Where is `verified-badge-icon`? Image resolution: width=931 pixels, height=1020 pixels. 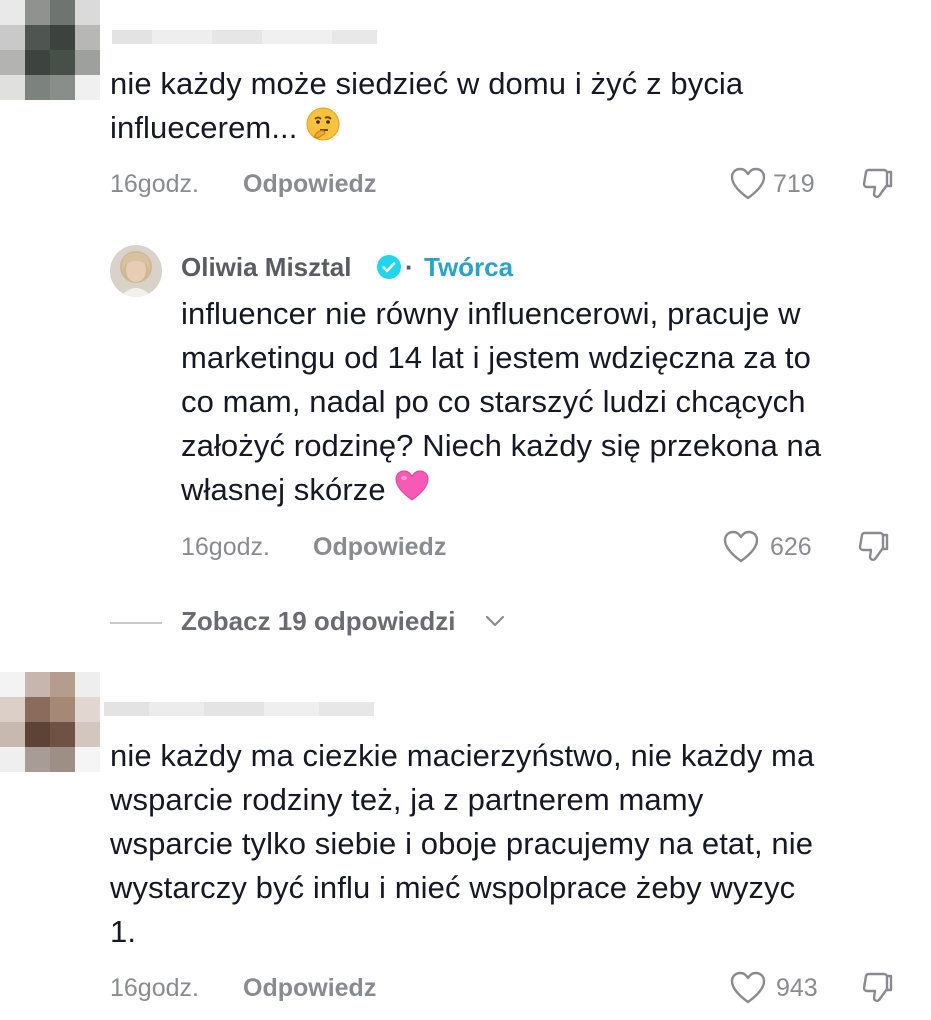
verified-badge-icon is located at coordinates (389, 269).